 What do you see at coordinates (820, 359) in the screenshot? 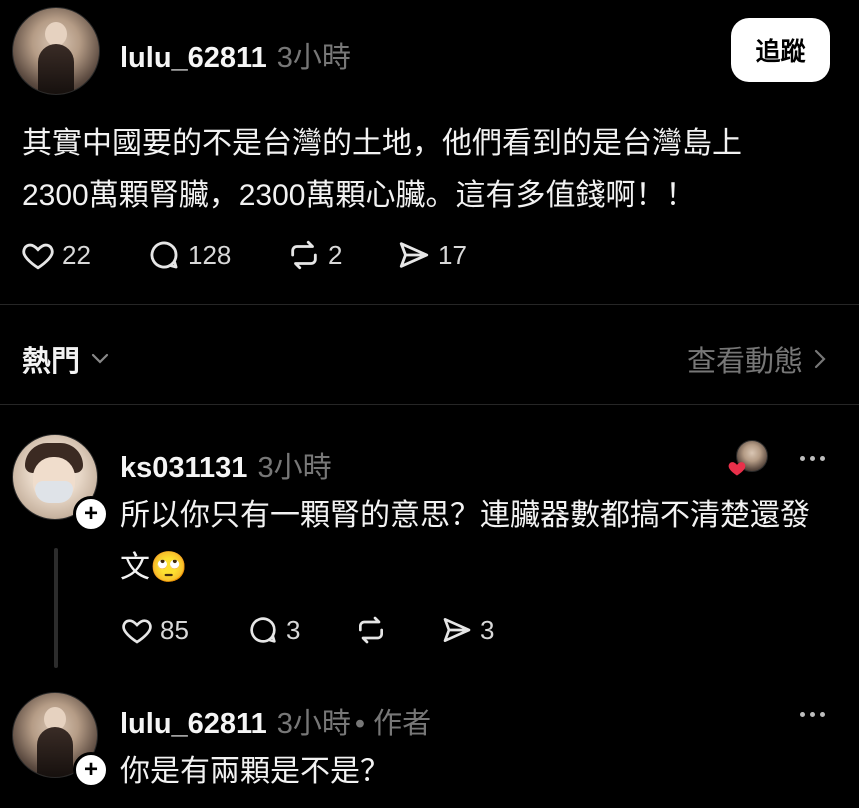
I see `chevron-right-icon` at bounding box center [820, 359].